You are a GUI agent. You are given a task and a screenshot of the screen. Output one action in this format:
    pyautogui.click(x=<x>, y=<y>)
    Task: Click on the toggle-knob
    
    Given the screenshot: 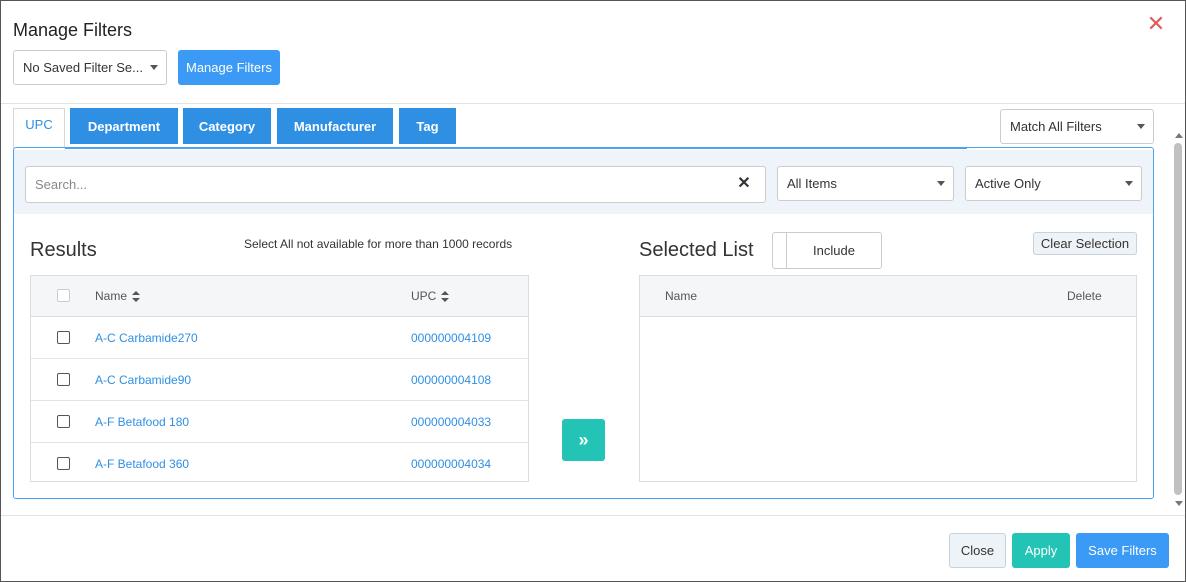 What is the action you would take?
    pyautogui.click(x=780, y=250)
    